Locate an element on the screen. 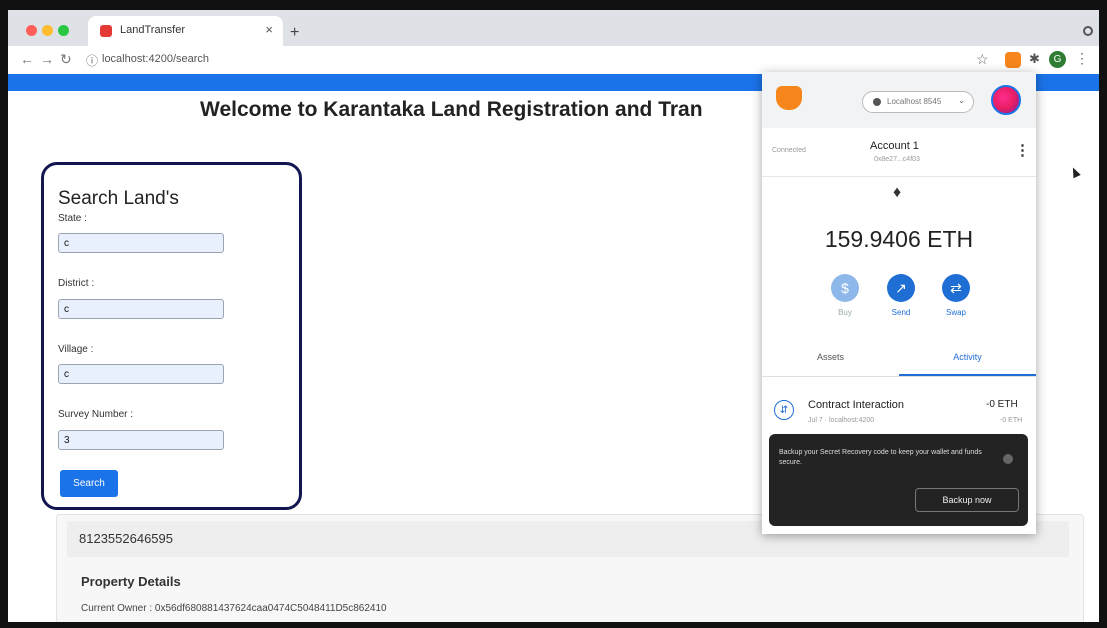 This screenshot has width=1107, height=628. url-input: ⓘ localhost:4200/search is located at coordinates (517, 60).